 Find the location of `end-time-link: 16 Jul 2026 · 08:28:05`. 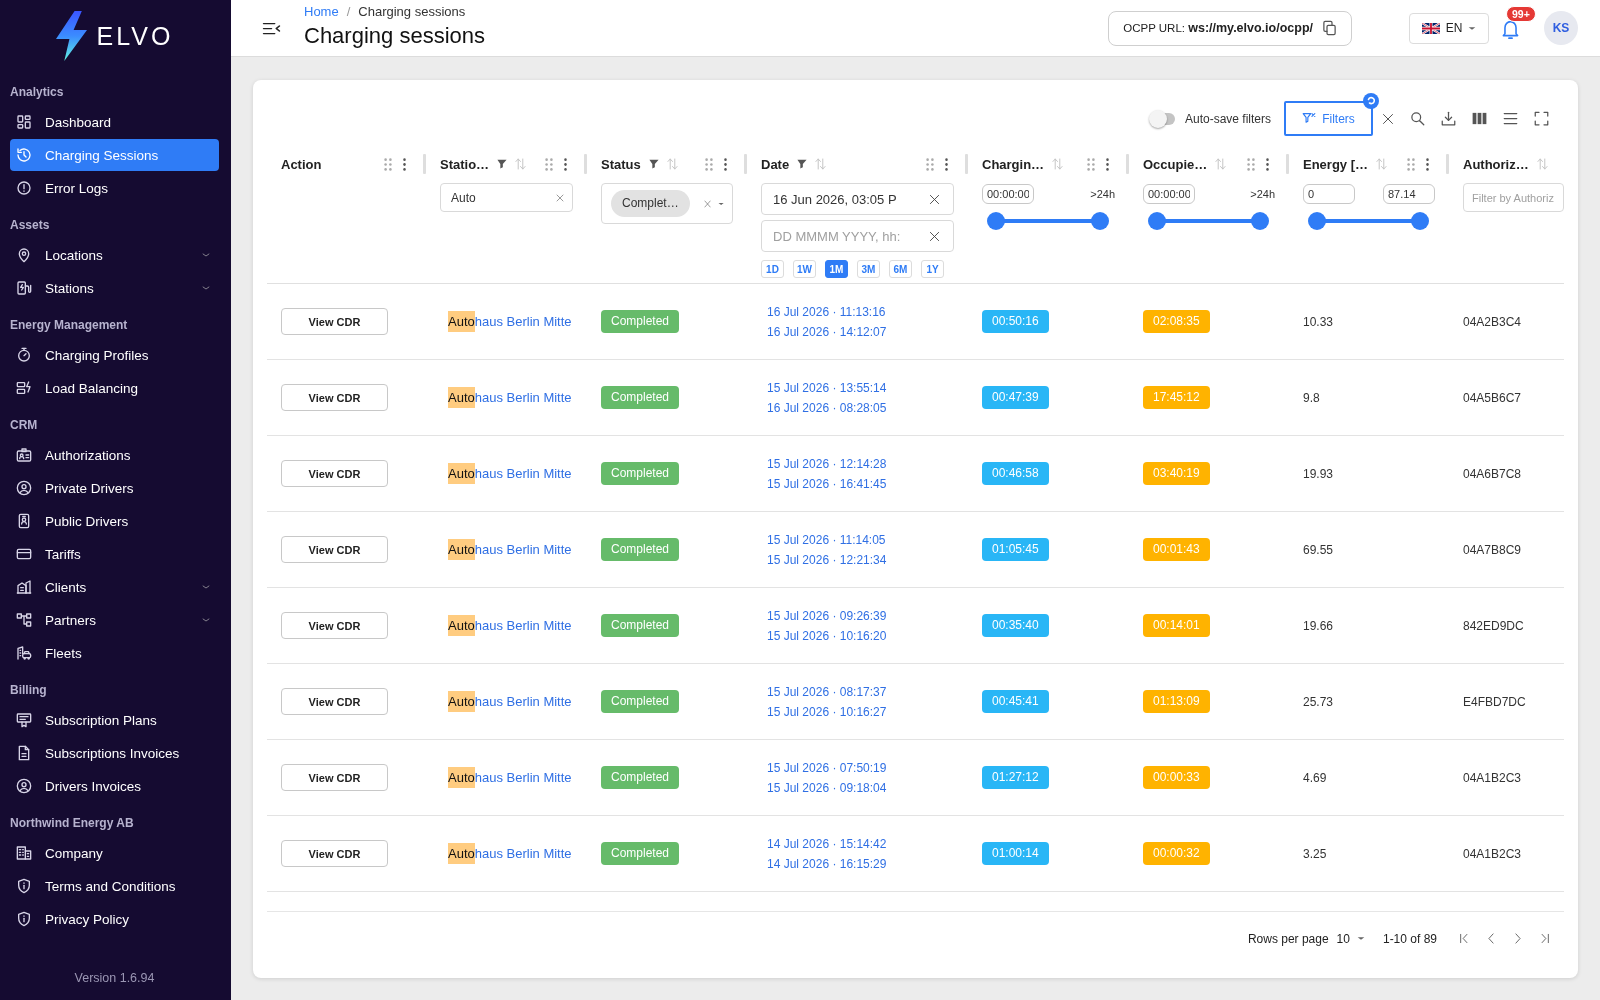

end-time-link: 16 Jul 2026 · 08:28:05 is located at coordinates (827, 407).